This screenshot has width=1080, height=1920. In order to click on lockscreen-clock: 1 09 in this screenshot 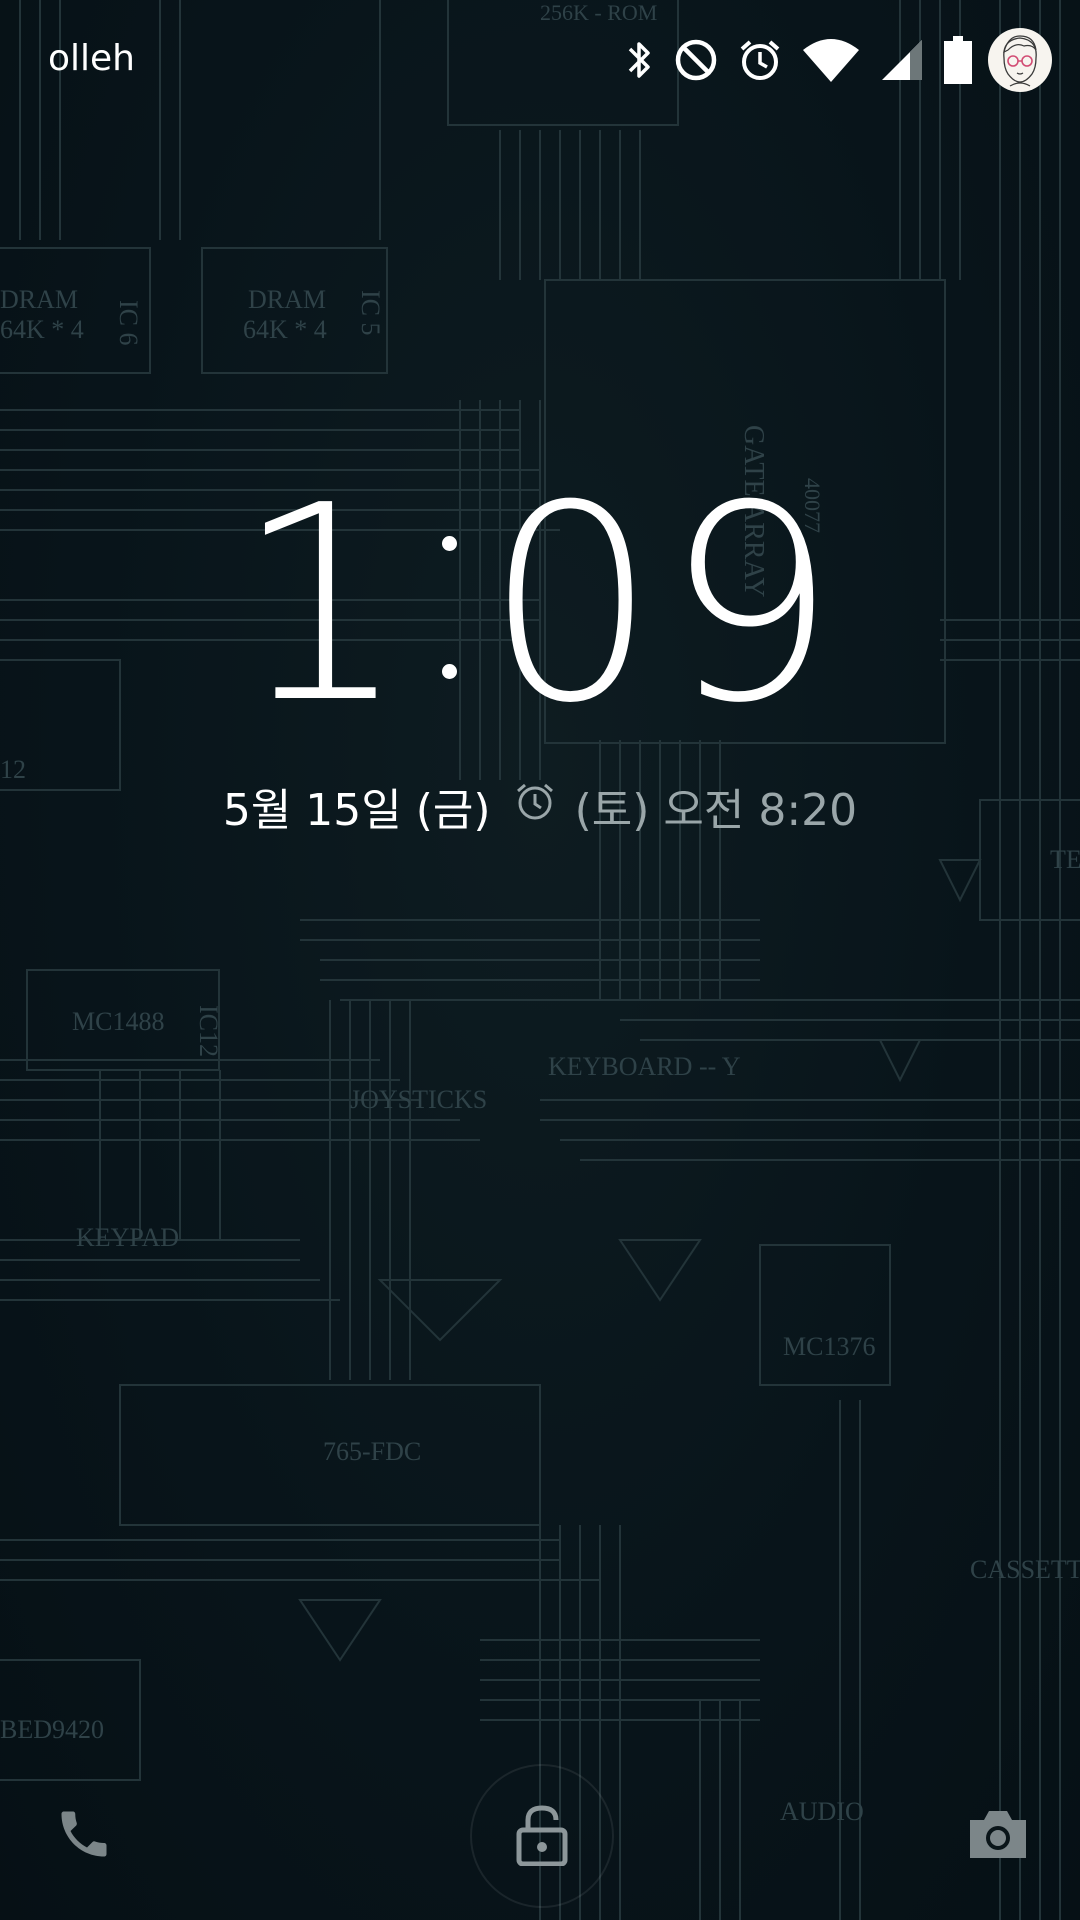, I will do `click(540, 605)`.